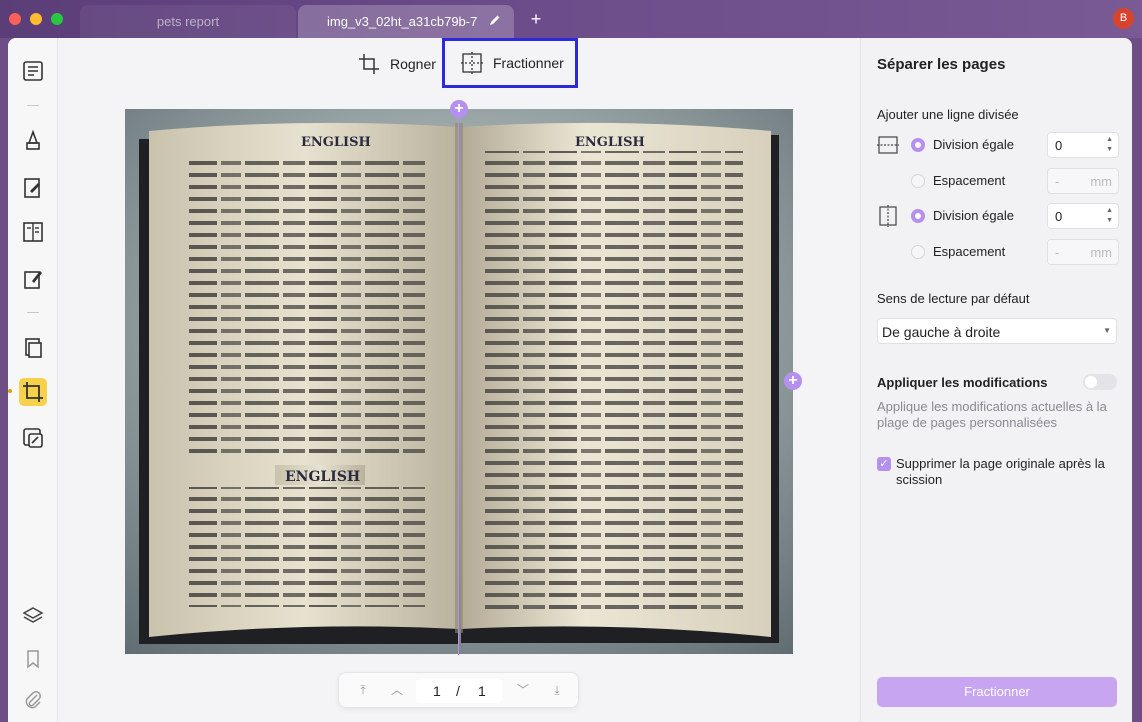 This screenshot has height=722, width=1142. What do you see at coordinates (948, 114) in the screenshot?
I see `add-line-label: Ajouter une ligne divisée` at bounding box center [948, 114].